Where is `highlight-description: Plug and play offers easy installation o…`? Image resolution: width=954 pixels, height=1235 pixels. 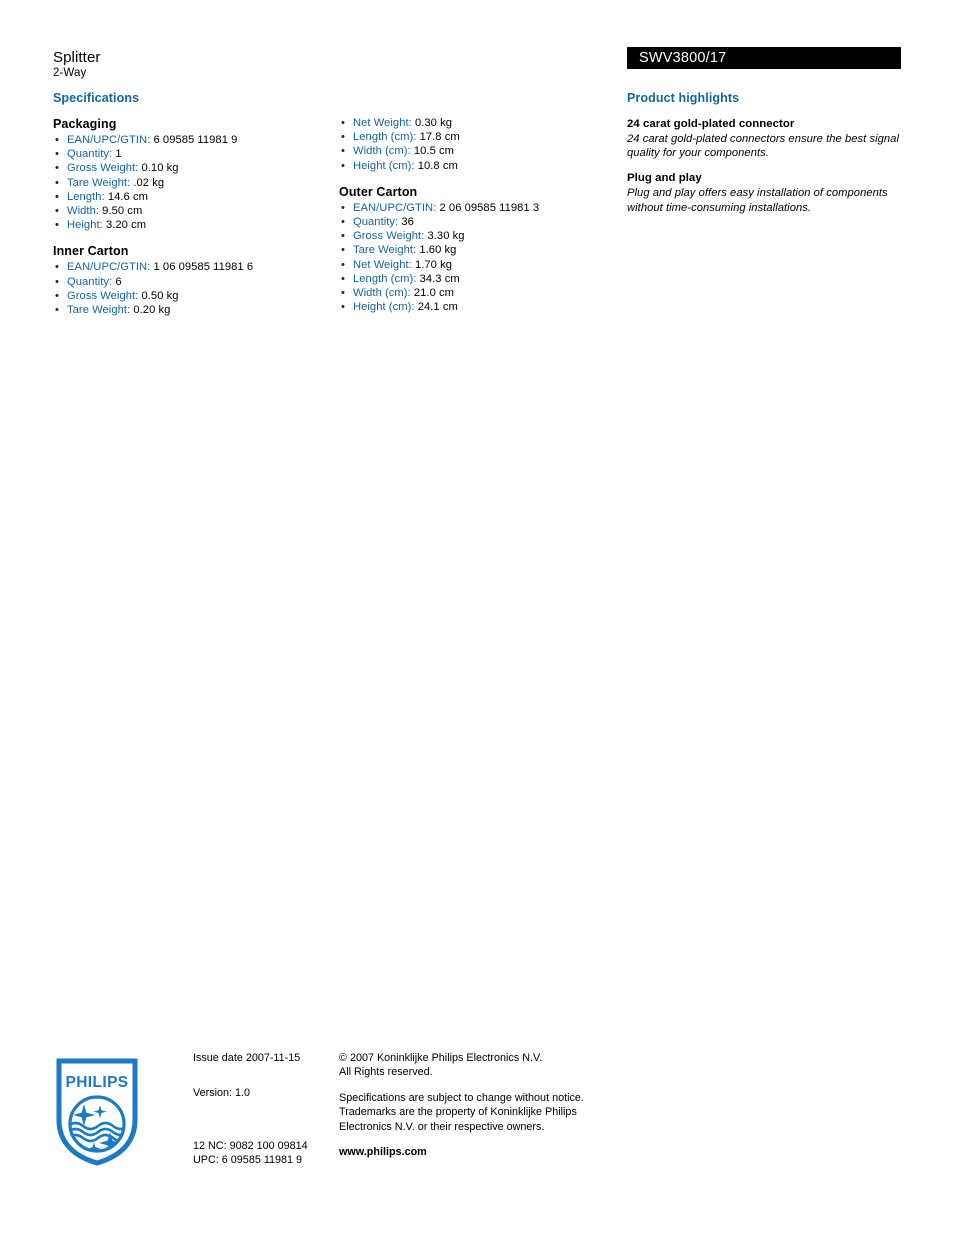 highlight-description: Plug and play offers easy installation o… is located at coordinates (757, 200).